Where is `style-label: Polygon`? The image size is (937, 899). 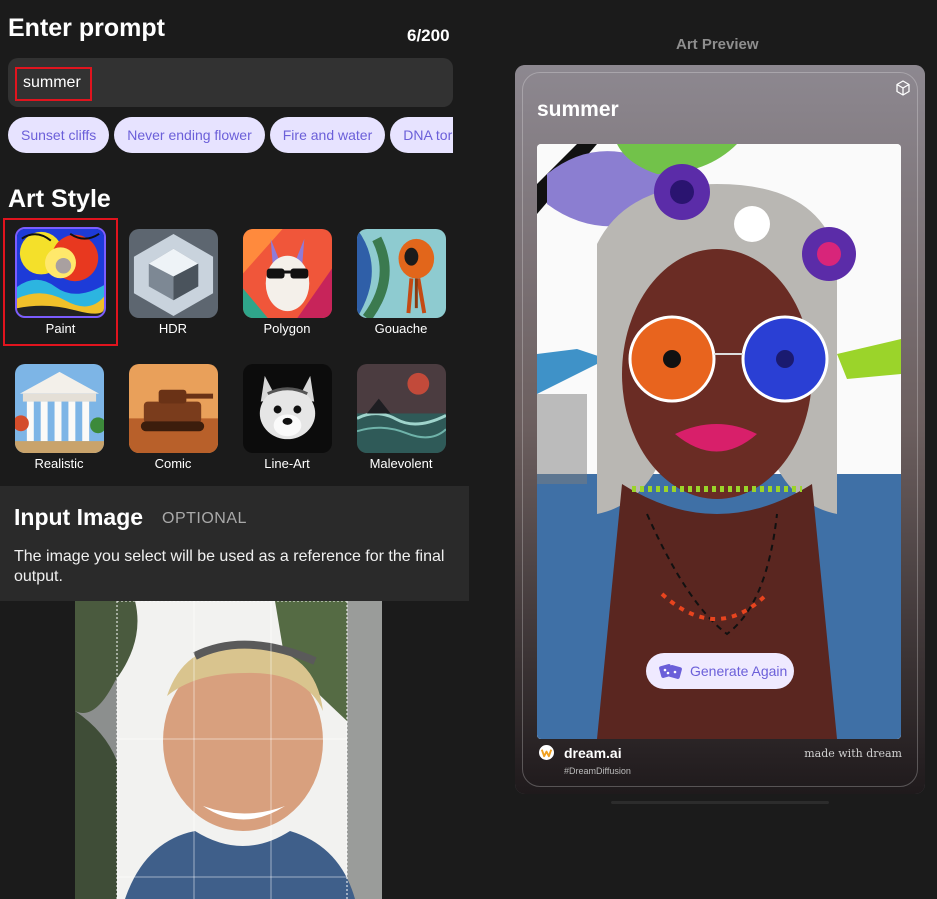
style-label: Polygon is located at coordinates (287, 328).